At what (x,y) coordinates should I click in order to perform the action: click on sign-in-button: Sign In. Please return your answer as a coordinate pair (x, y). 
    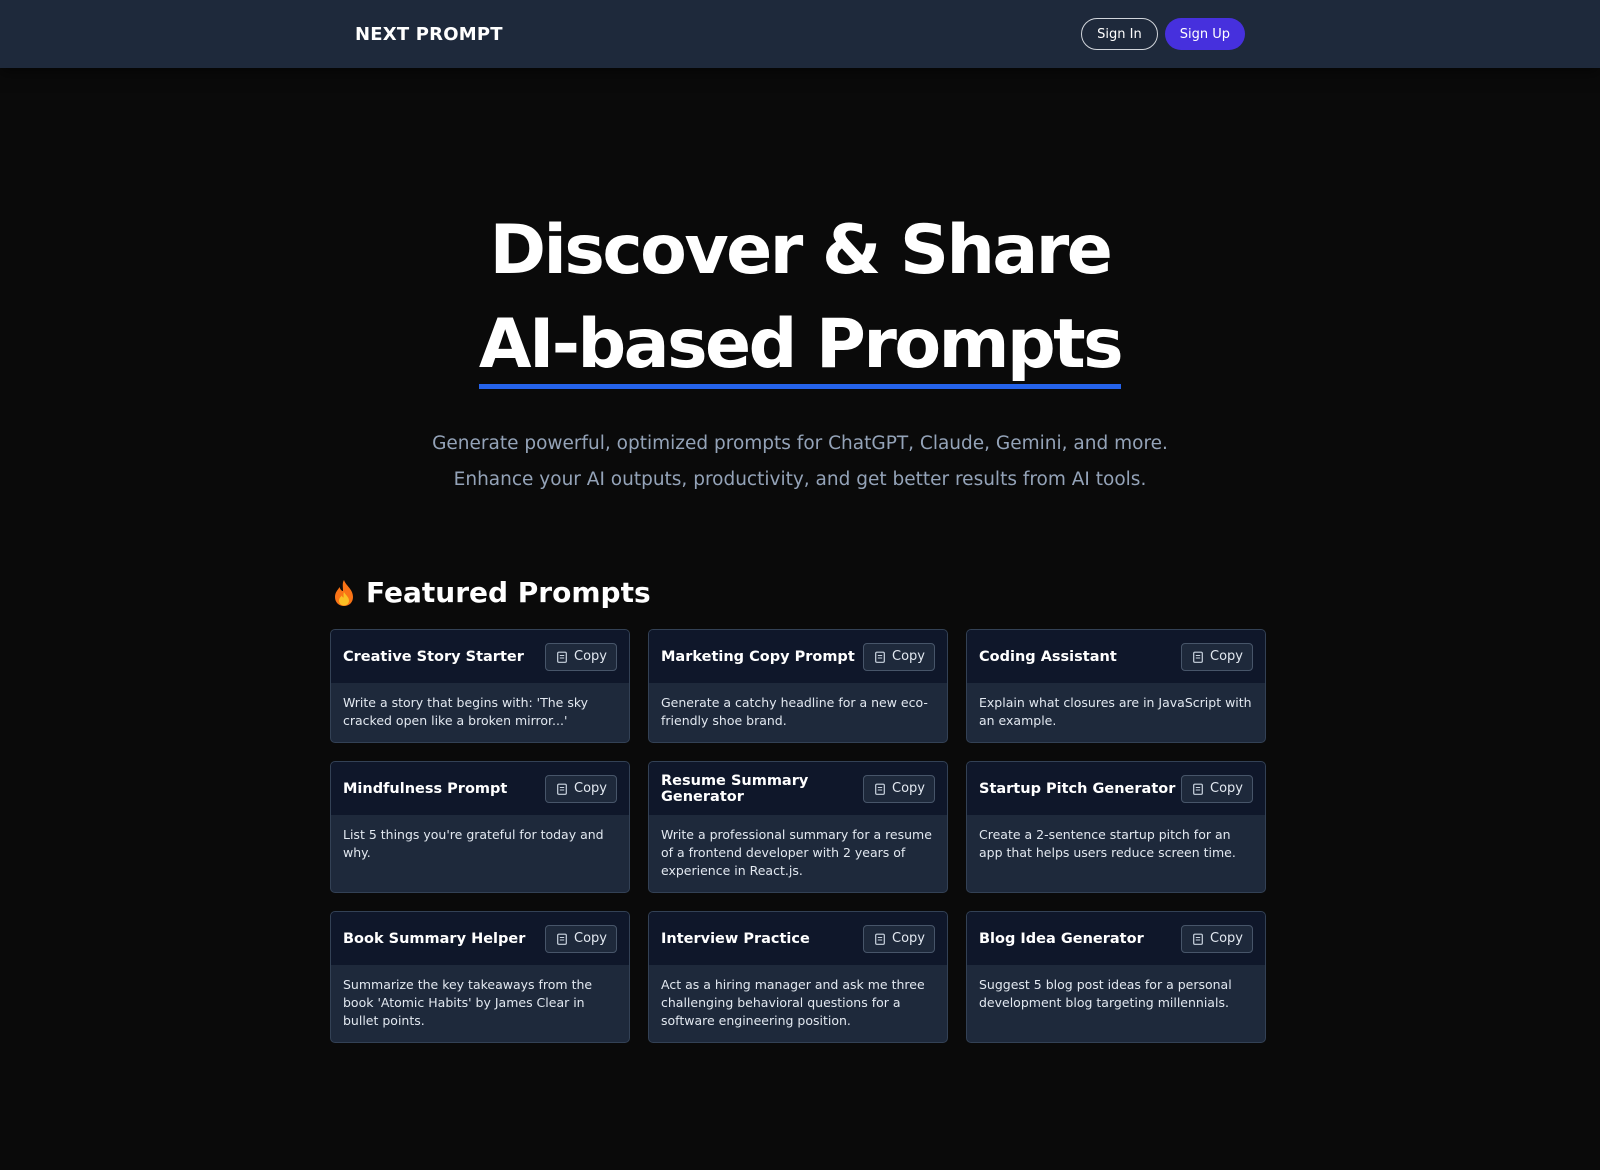
    Looking at the image, I should click on (1119, 34).